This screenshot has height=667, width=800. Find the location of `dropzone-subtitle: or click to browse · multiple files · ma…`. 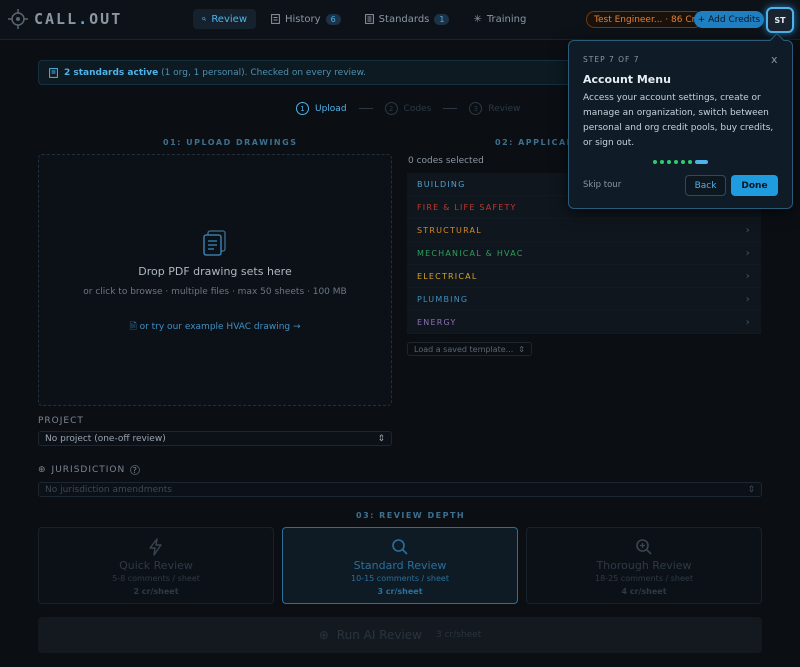

dropzone-subtitle: or click to browse · multiple files · ma… is located at coordinates (215, 292).